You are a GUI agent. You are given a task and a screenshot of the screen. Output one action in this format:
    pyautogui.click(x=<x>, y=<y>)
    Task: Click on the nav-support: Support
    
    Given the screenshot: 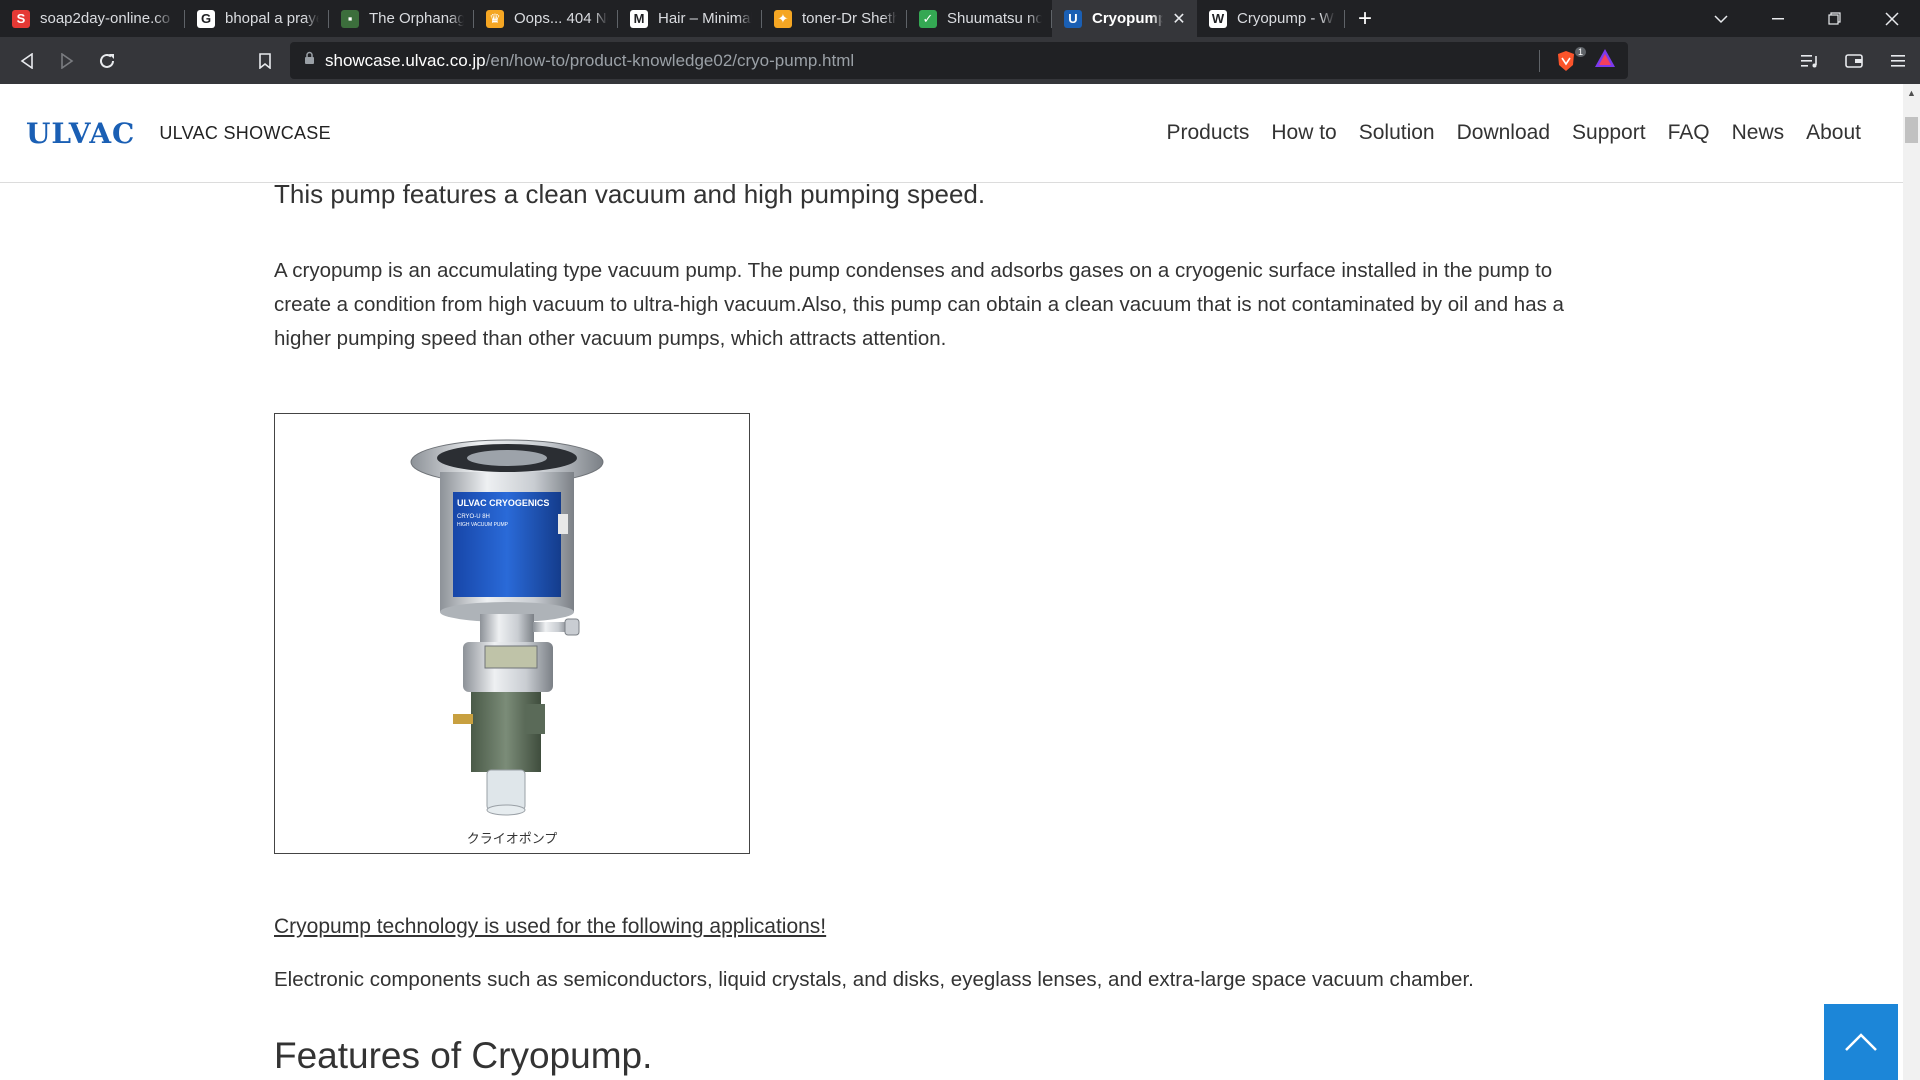 What is the action you would take?
    pyautogui.click(x=1609, y=133)
    